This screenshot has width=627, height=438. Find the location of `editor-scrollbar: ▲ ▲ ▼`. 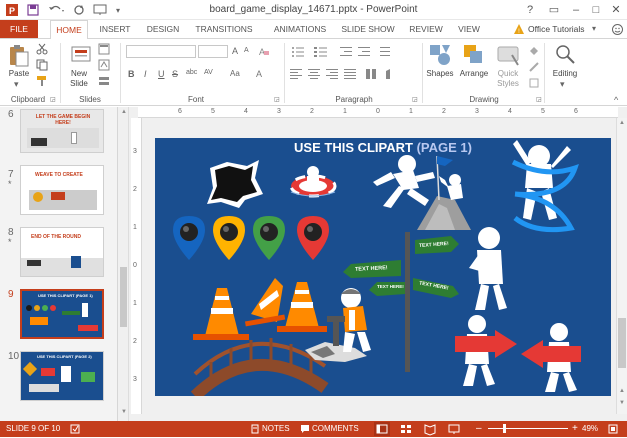

editor-scrollbar: ▲ ▲ ▼ is located at coordinates (621, 266).